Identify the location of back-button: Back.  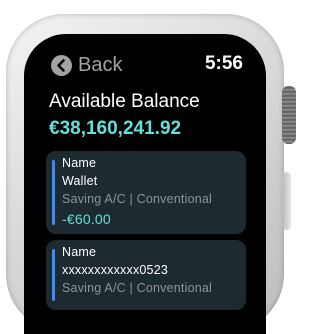
(86, 65).